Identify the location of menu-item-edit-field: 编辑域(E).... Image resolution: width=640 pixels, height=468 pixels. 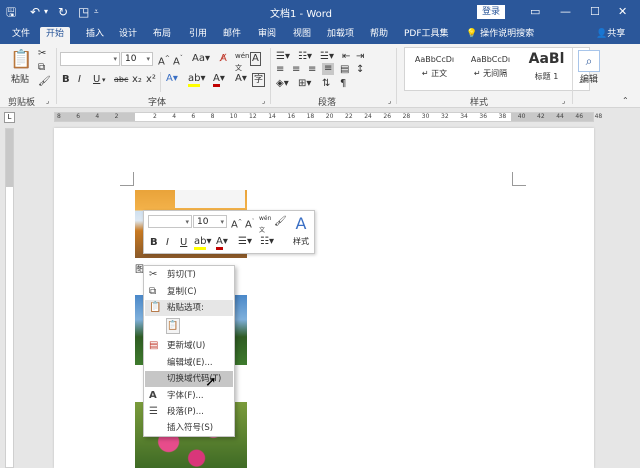
(189, 363).